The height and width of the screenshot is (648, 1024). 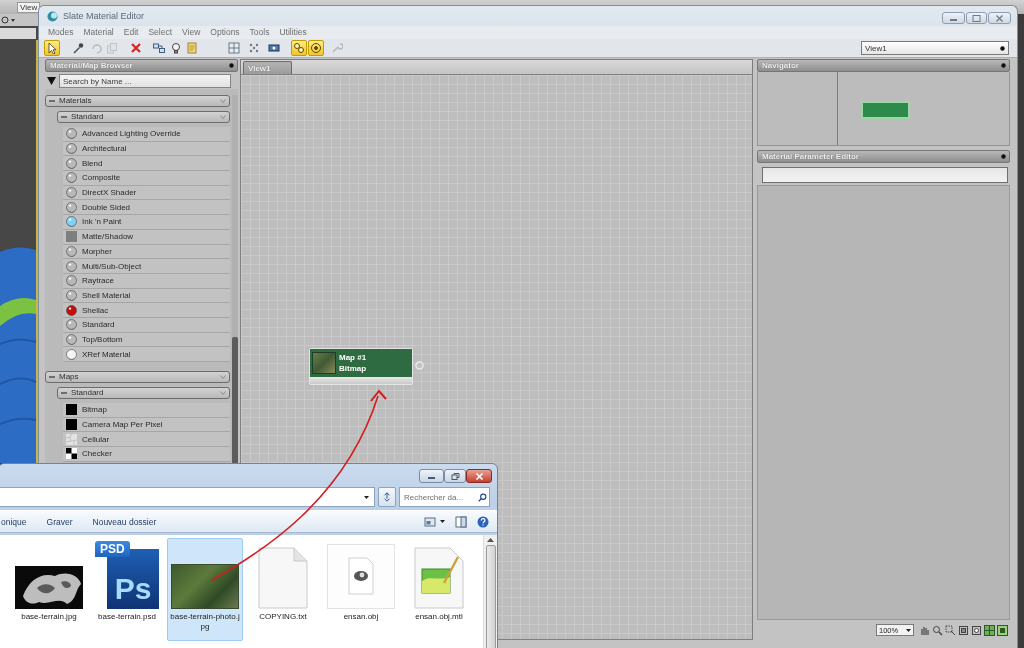 What do you see at coordinates (1002, 48) in the screenshot?
I see `dropdown-icon` at bounding box center [1002, 48].